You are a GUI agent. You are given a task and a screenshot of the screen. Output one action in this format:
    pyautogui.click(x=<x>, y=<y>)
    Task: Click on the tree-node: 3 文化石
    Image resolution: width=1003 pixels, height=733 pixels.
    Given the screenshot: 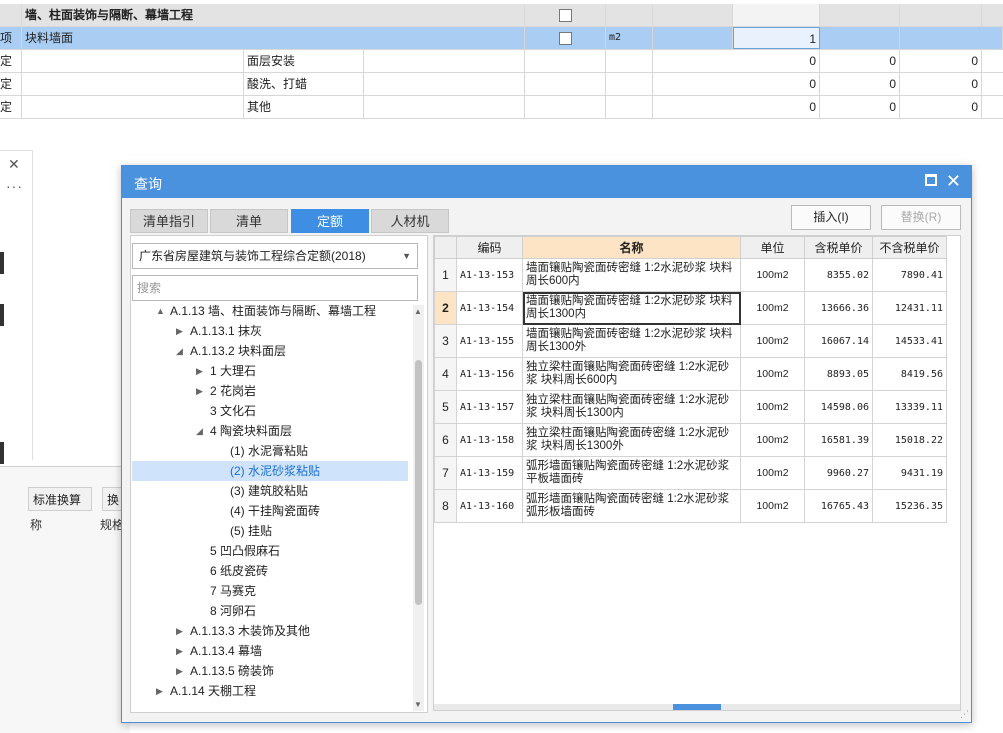 What is the action you would take?
    pyautogui.click(x=270, y=411)
    